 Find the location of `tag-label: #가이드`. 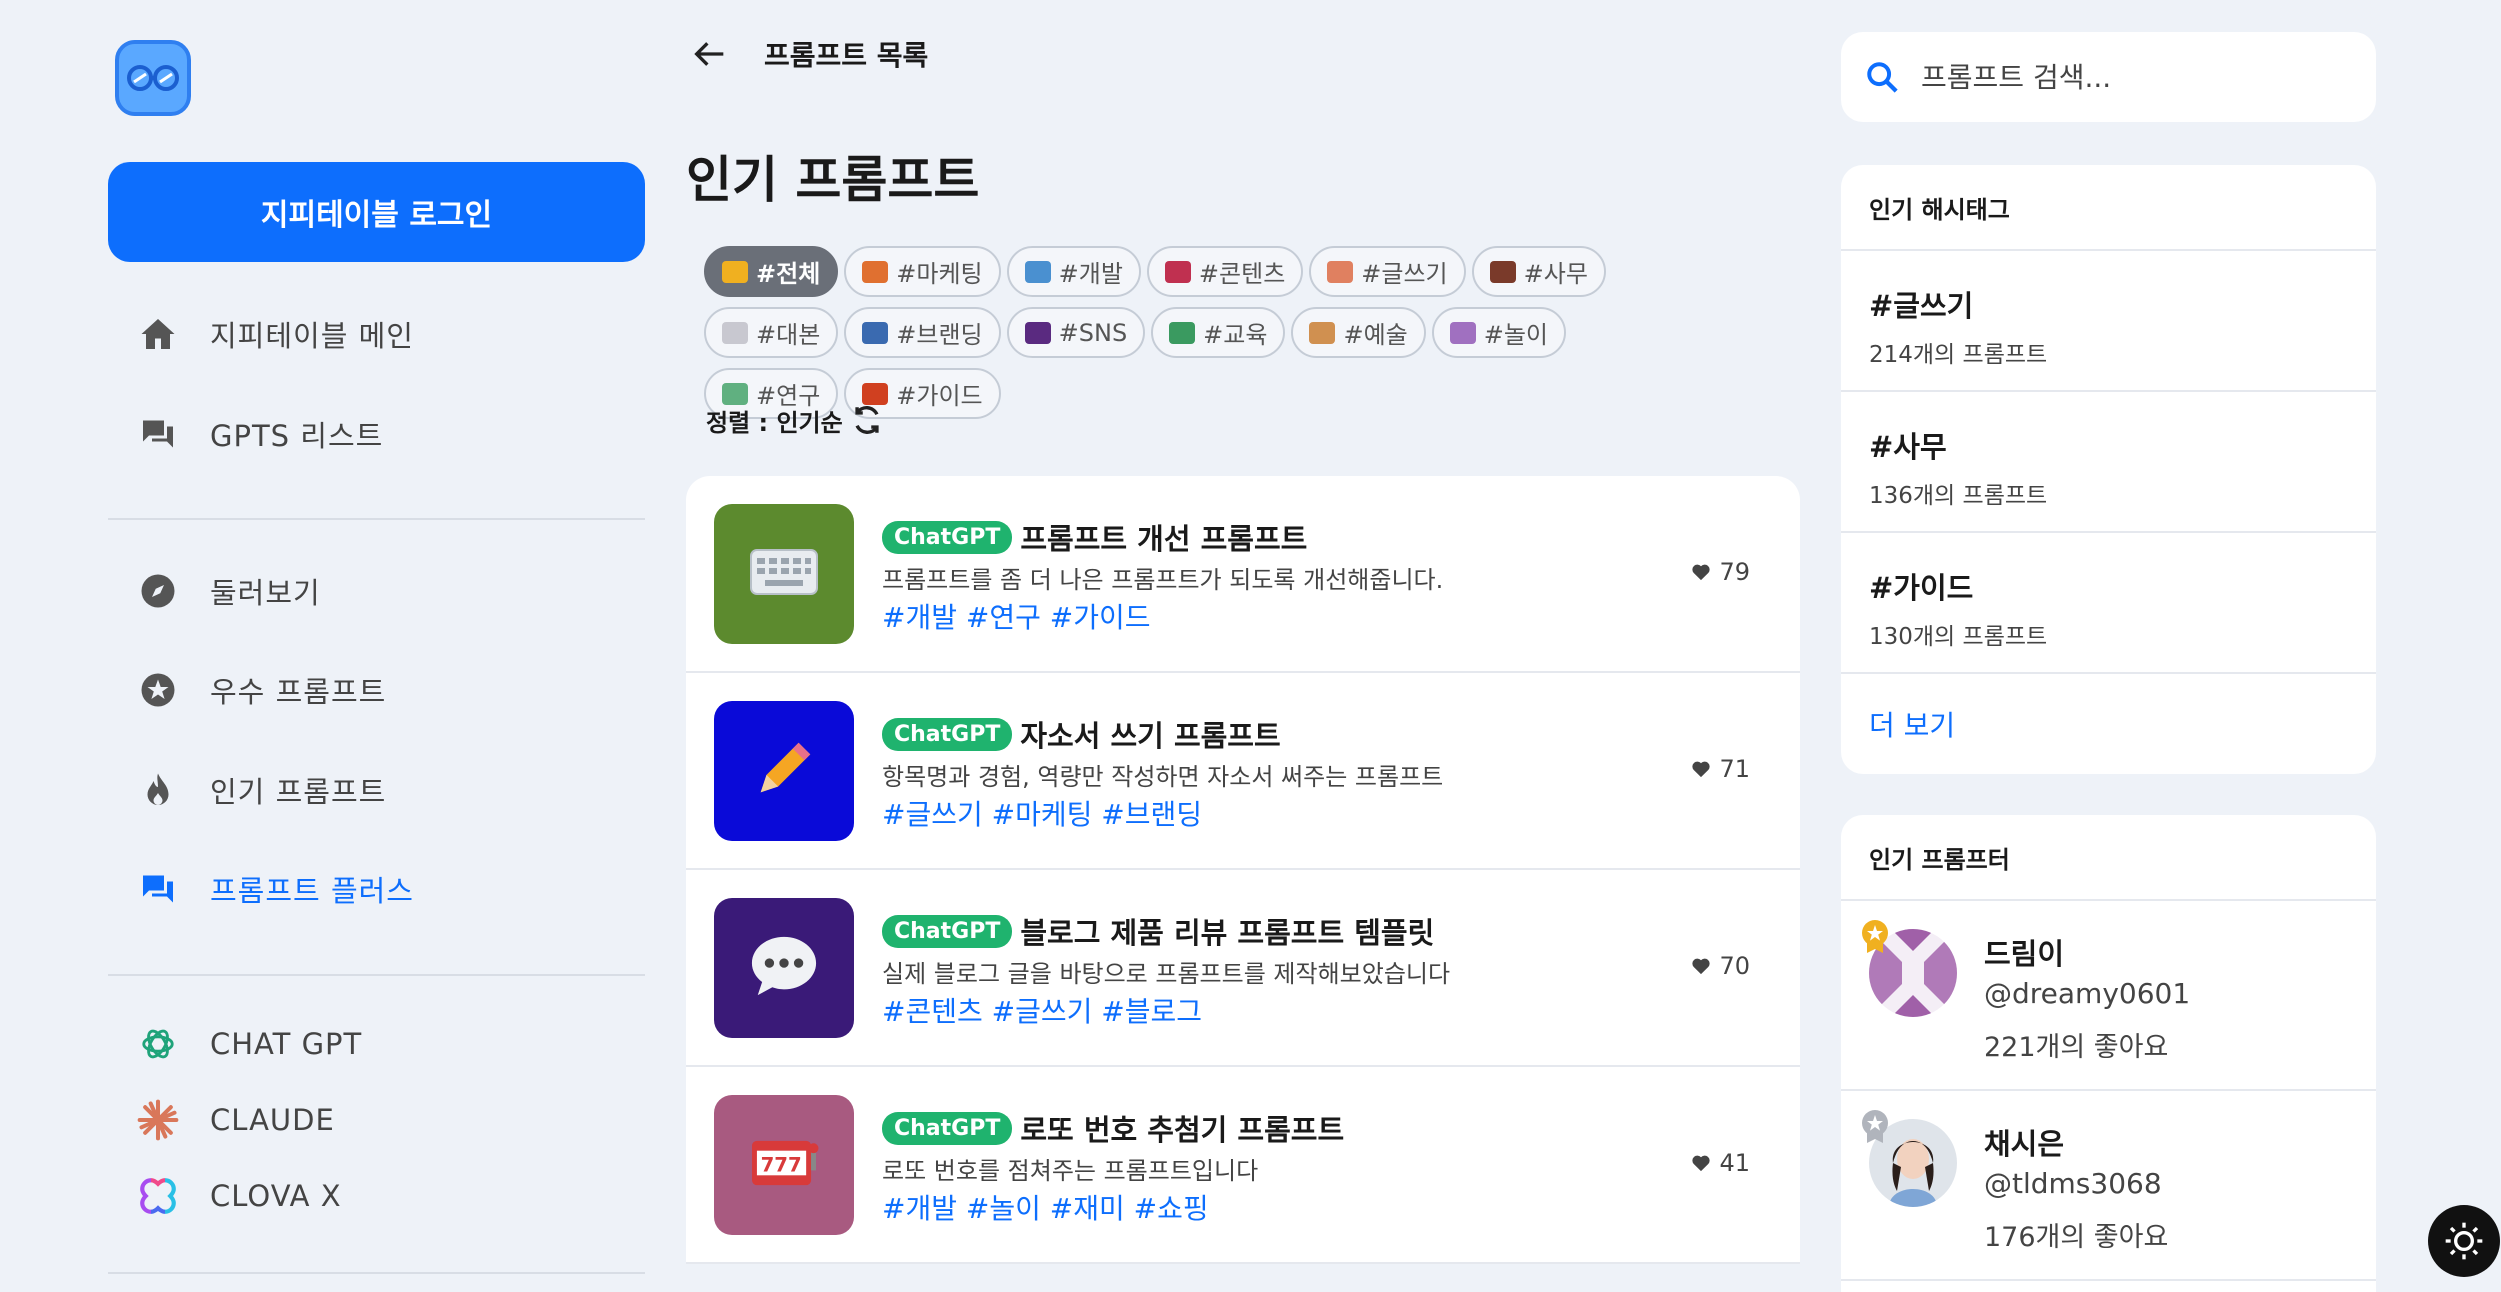

tag-label: #가이드 is located at coordinates (939, 396).